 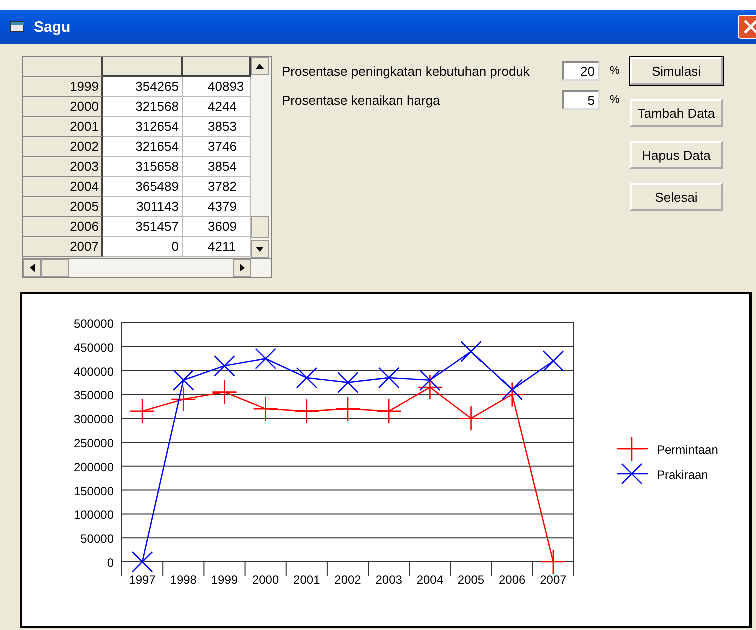 I want to click on axis-label: 400000, so click(x=94, y=371).